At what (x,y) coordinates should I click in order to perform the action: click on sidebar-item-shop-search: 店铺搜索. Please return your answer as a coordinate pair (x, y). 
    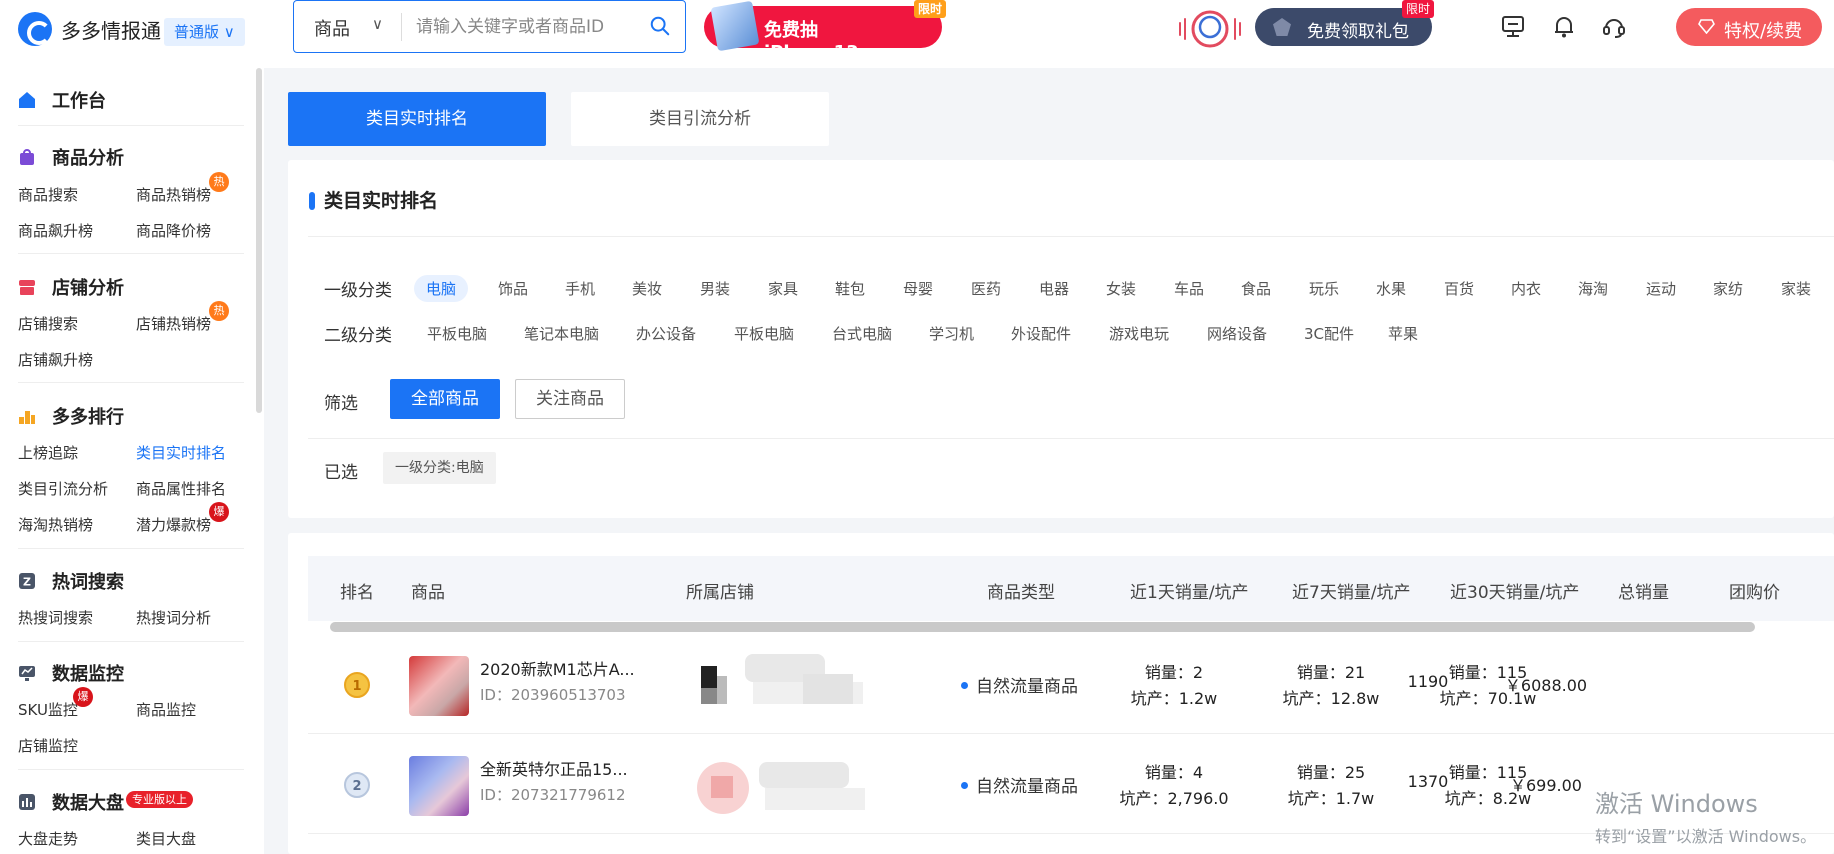
    Looking at the image, I should click on (48, 323).